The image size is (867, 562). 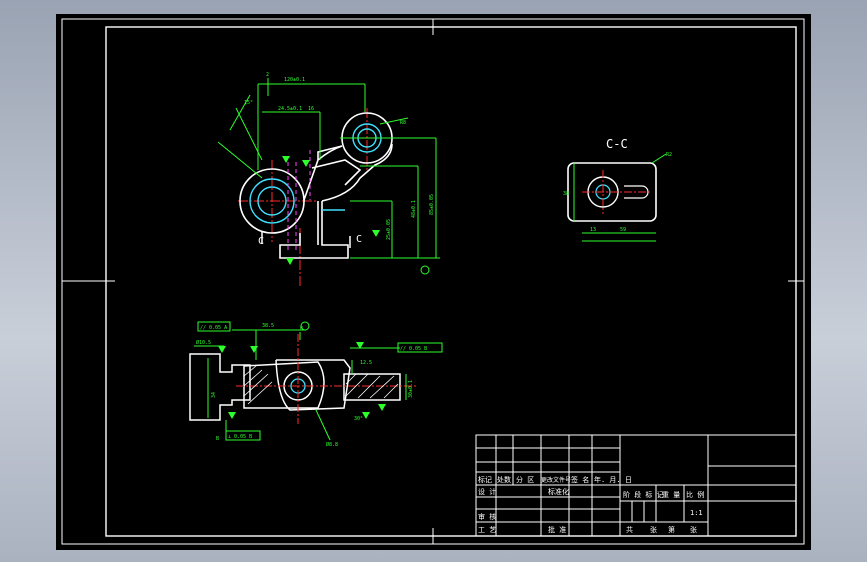 I want to click on section-sub-dim: 13, so click(x=593, y=230).